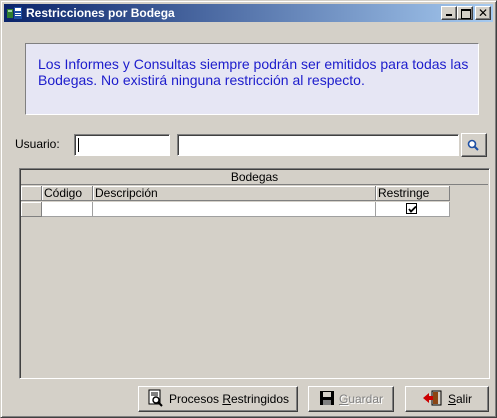  I want to click on window-controls: ✕, so click(466, 13).